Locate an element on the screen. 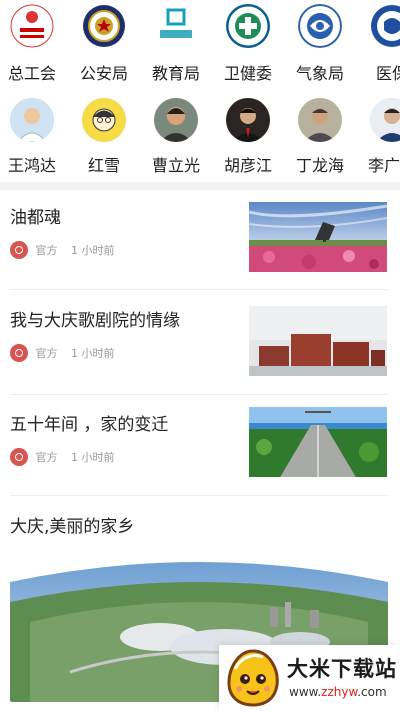 This screenshot has width=400, height=711. health-commission-icon is located at coordinates (248, 26).